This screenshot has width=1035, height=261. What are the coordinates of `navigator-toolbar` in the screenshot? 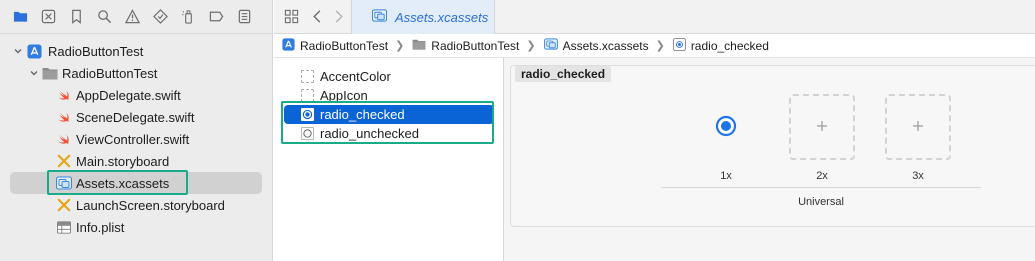 It's located at (136, 17).